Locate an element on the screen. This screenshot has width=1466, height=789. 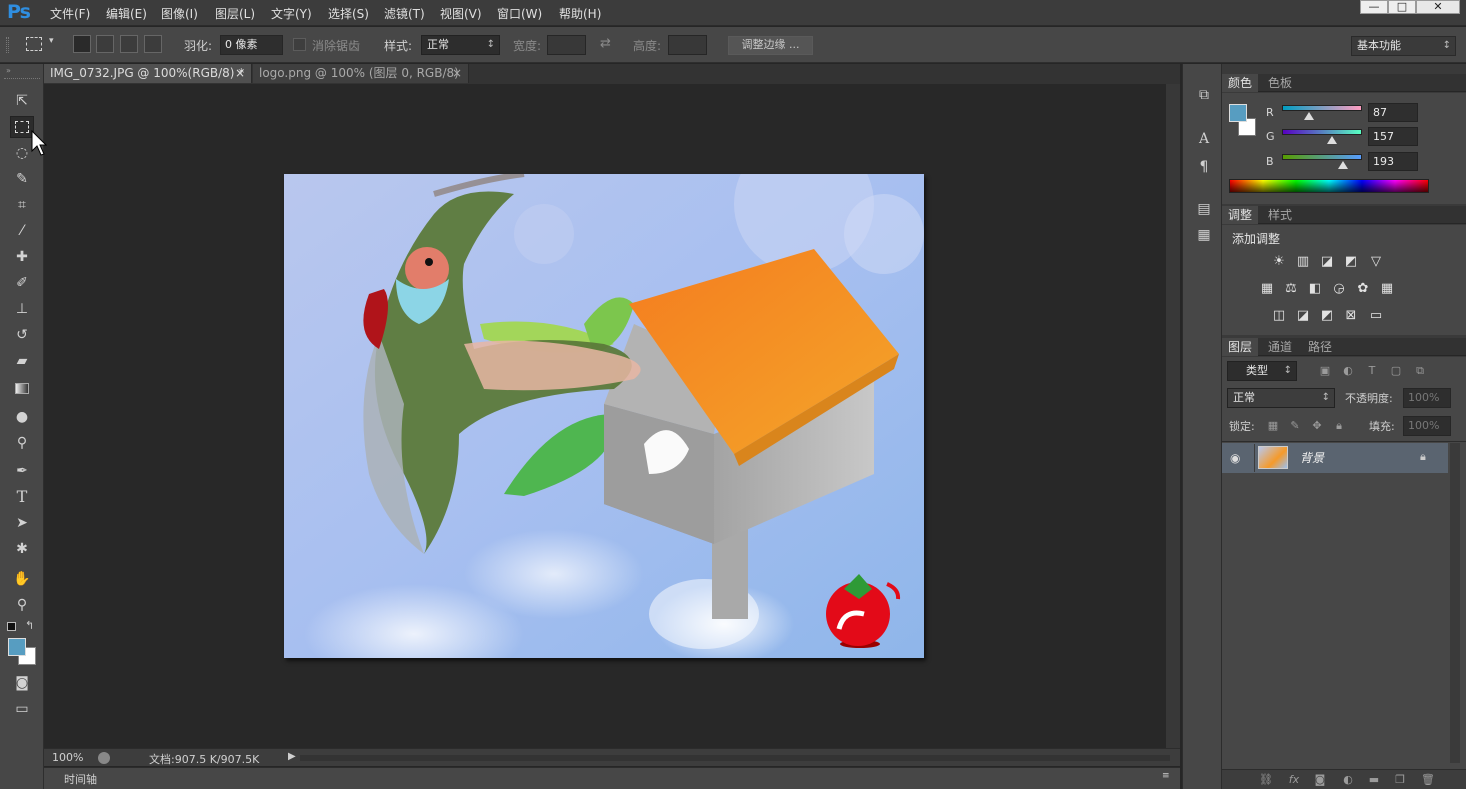
default-colors-icon is located at coordinates (11, 626).